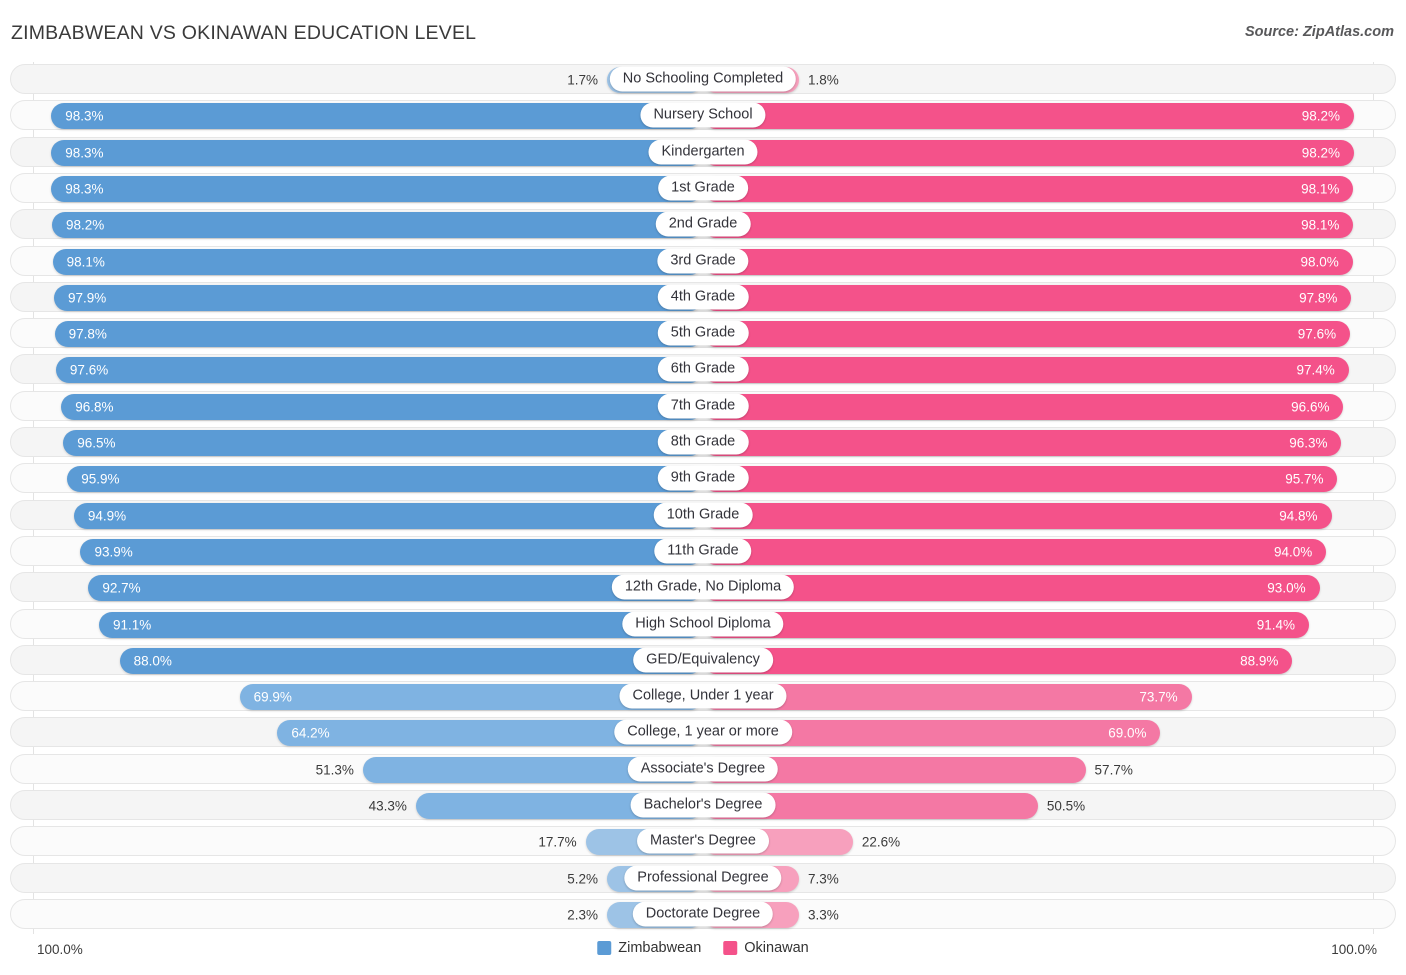 Image resolution: width=1406 pixels, height=975 pixels. I want to click on category-label: 3rd Grade, so click(703, 260).